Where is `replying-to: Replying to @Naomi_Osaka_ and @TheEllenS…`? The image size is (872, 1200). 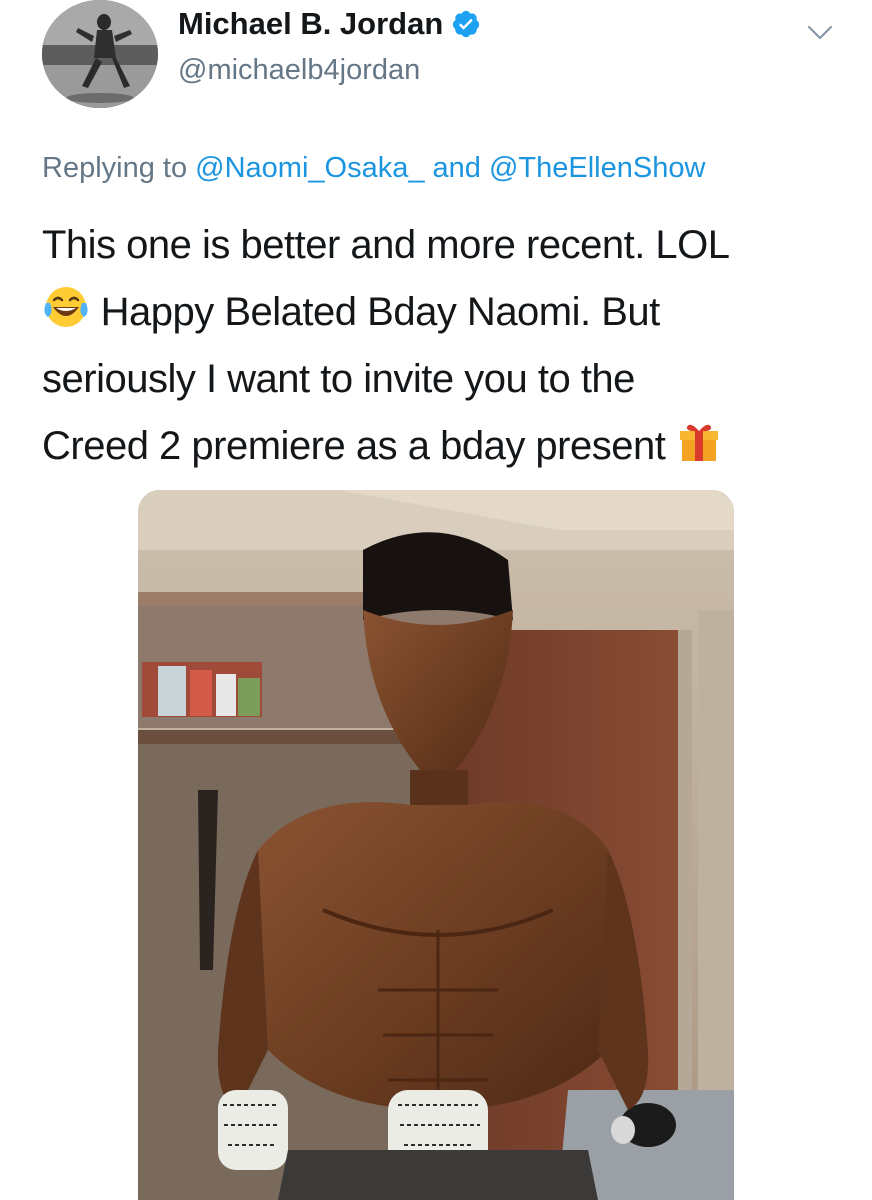 replying-to: Replying to @Naomi_Osaka_ and @TheEllenS… is located at coordinates (373, 168).